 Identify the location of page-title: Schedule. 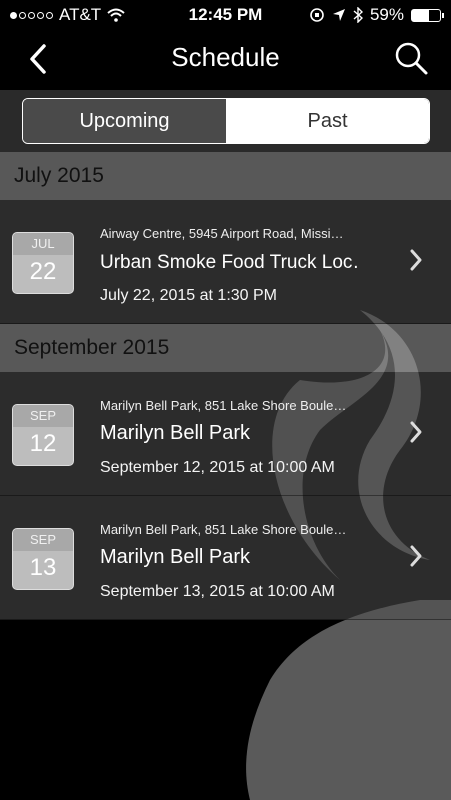
(225, 57).